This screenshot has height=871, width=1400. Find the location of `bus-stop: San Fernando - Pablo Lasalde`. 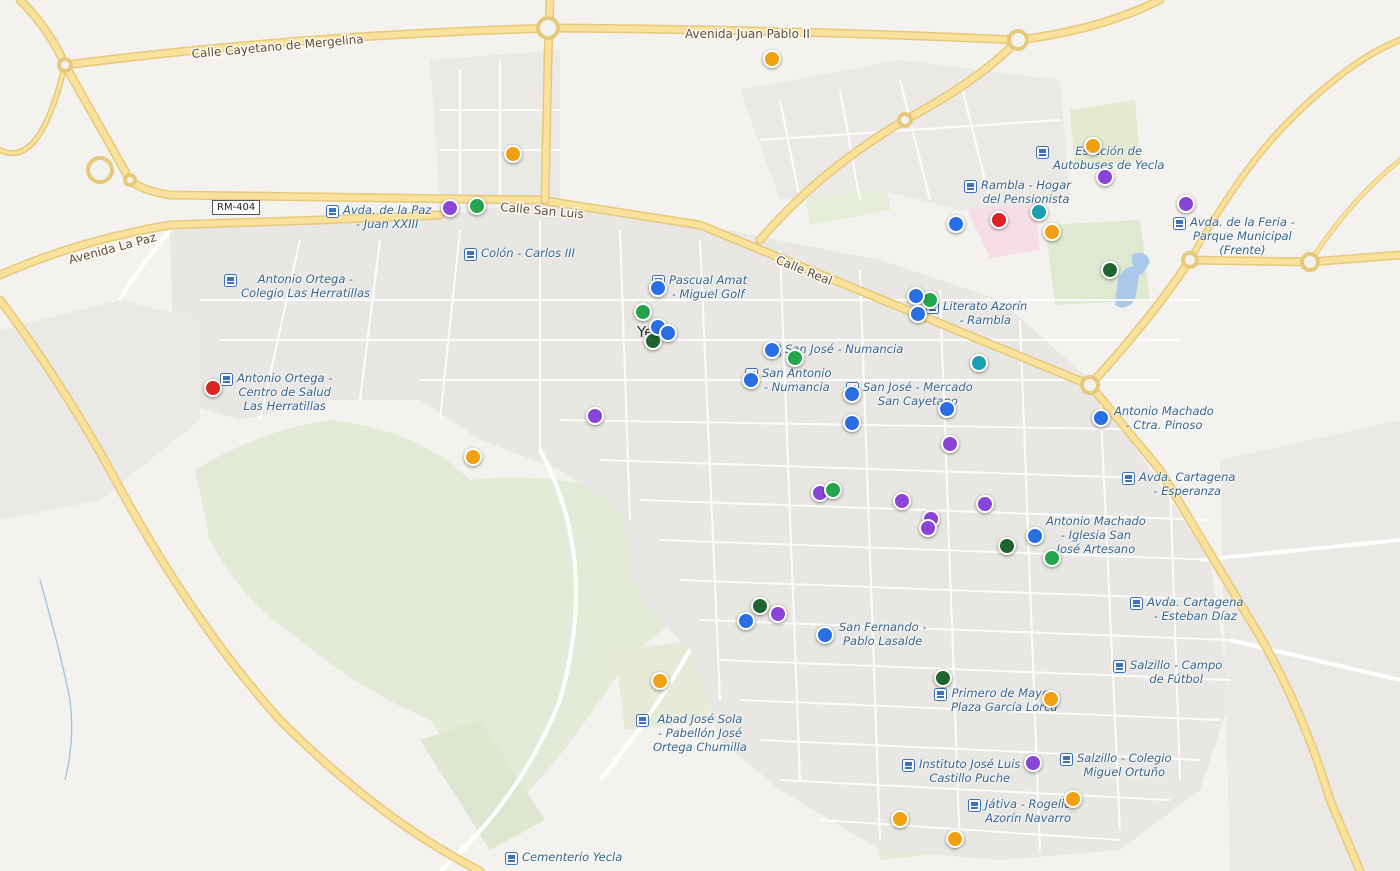

bus-stop: San Fernando - Pablo Lasalde is located at coordinates (880, 634).